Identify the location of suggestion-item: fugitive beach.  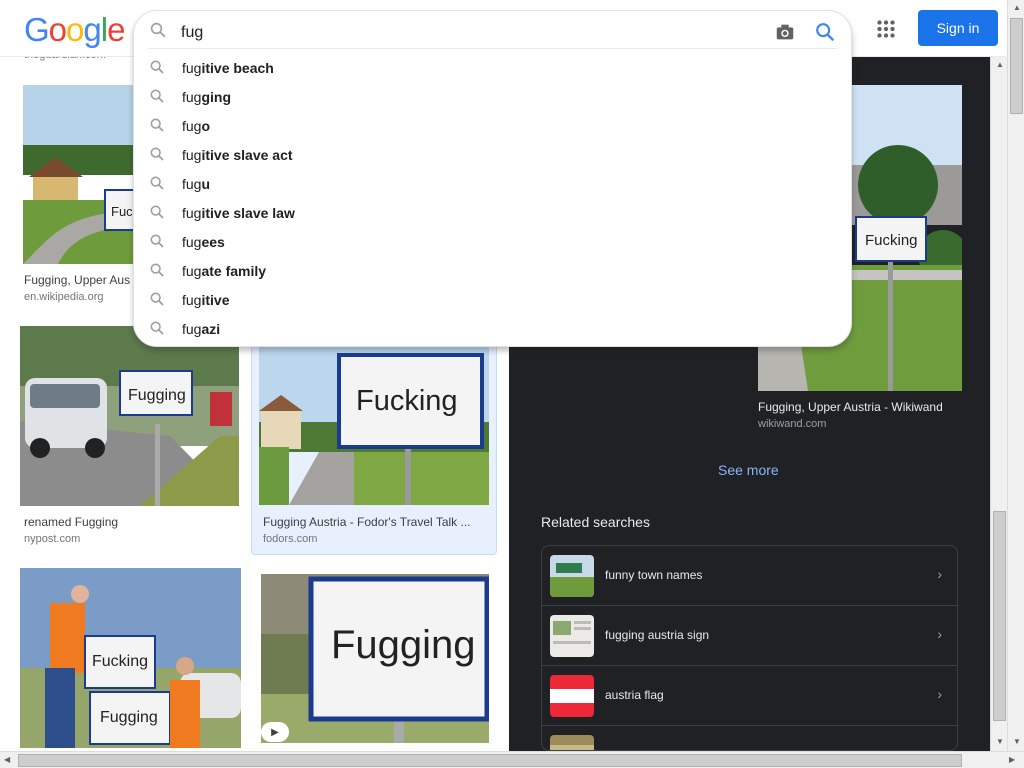
(492, 67).